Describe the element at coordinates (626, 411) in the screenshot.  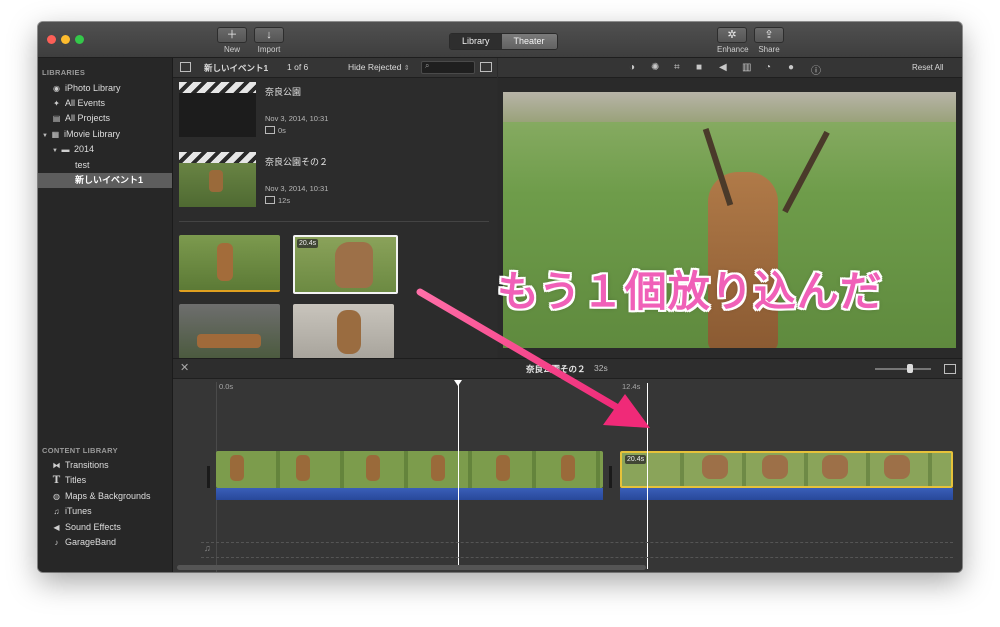
I see `arrow-head` at that location.